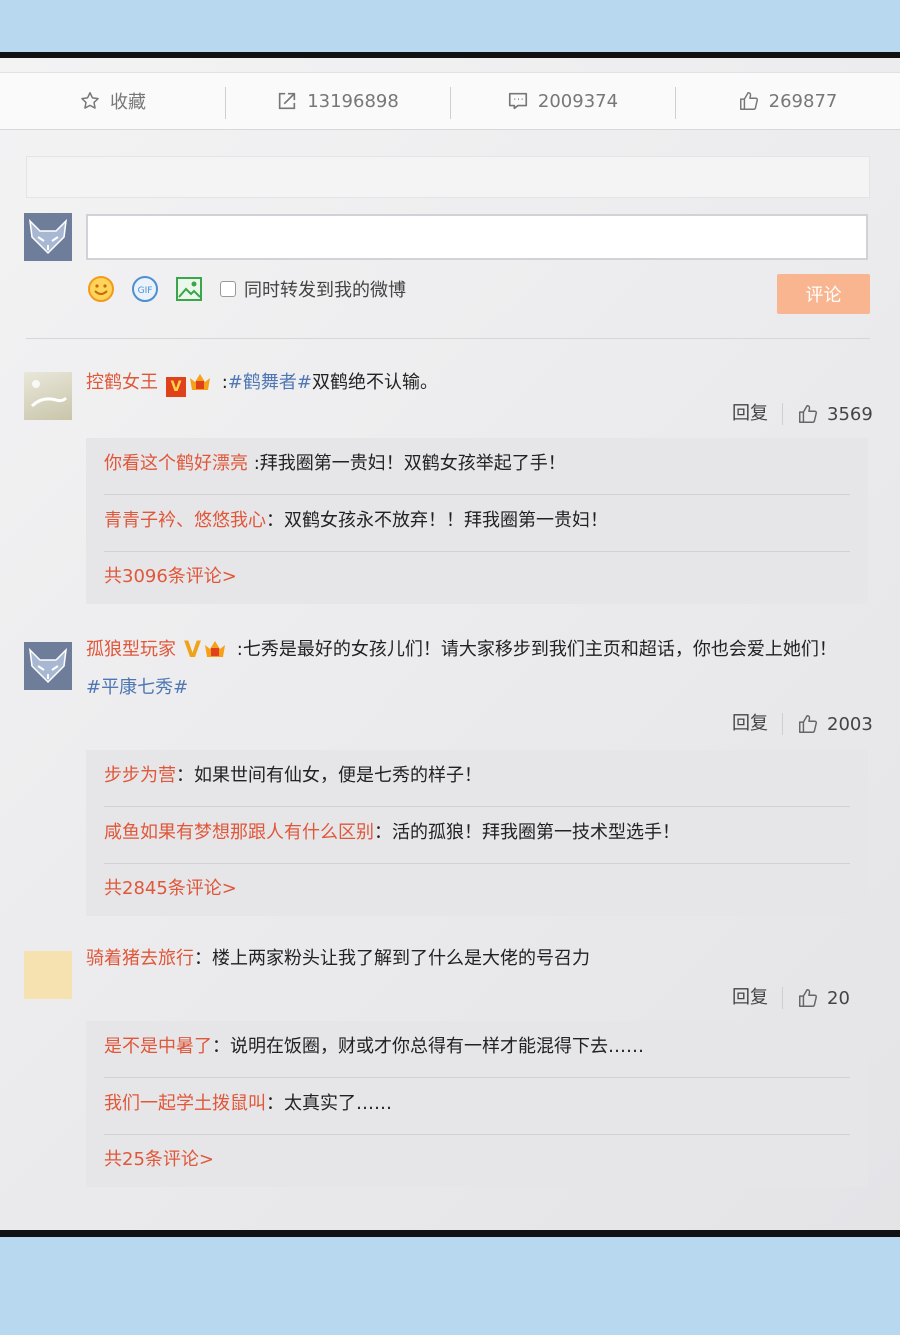  What do you see at coordinates (448, 177) in the screenshot?
I see `comment-summary-box` at bounding box center [448, 177].